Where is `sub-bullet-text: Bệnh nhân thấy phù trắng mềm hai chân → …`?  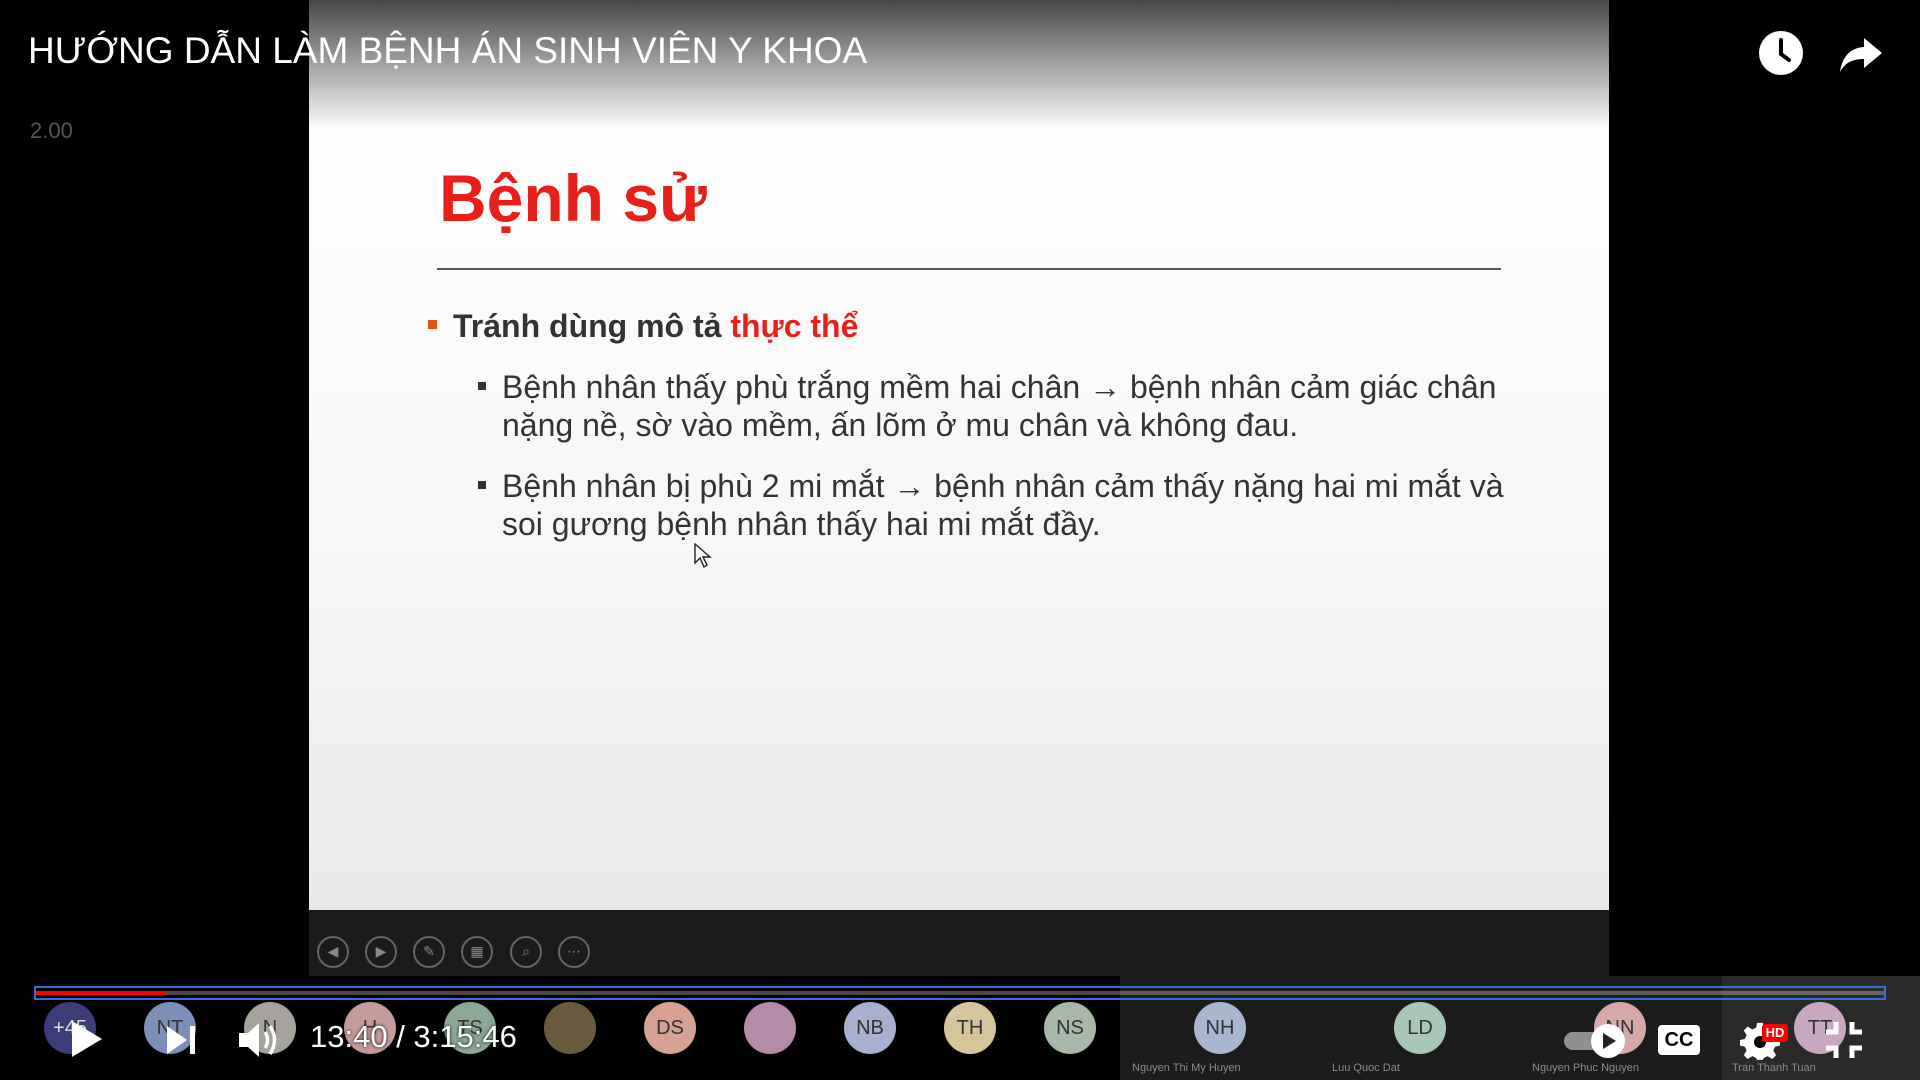
sub-bullet-text: Bệnh nhân thấy phù trắng mềm hai chân → … is located at coordinates (999, 406).